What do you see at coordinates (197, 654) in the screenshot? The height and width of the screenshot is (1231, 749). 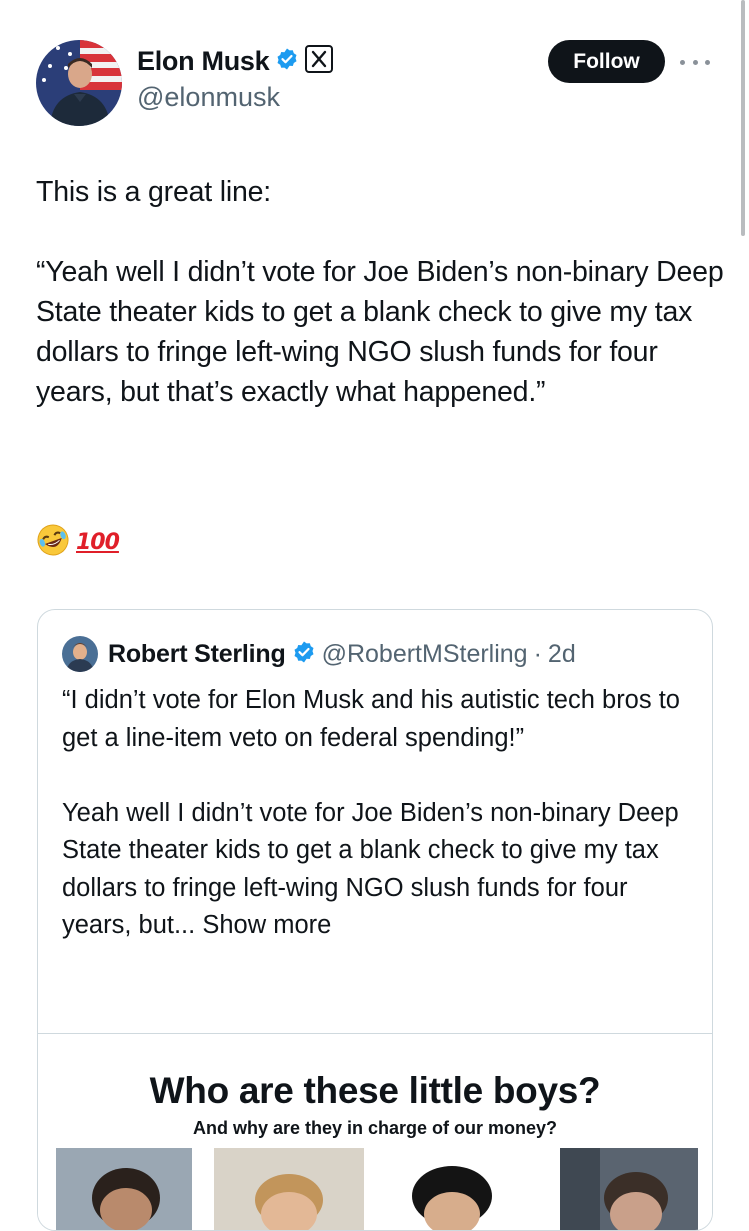 I see `quoted-author-name: Robert Sterling` at bounding box center [197, 654].